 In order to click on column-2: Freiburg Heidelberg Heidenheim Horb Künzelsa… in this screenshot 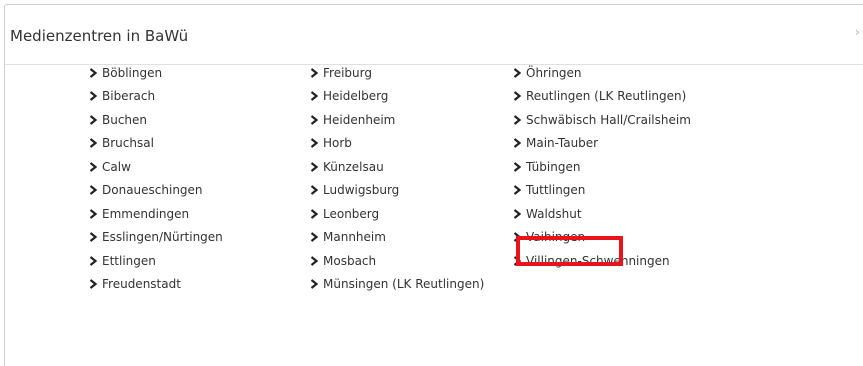, I will do `click(396, 178)`.